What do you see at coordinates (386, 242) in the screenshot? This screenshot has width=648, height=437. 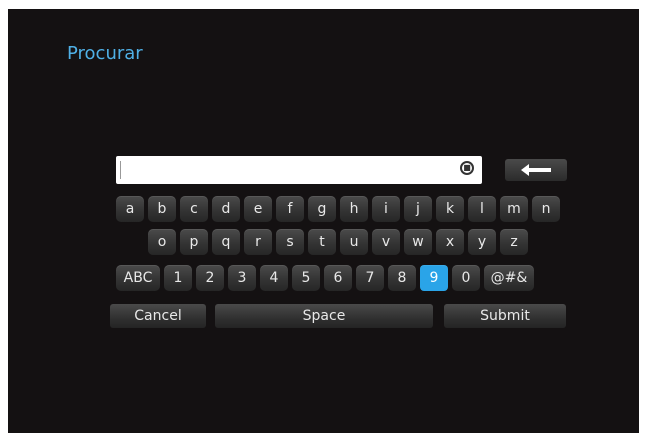 I see `key-v: v` at bounding box center [386, 242].